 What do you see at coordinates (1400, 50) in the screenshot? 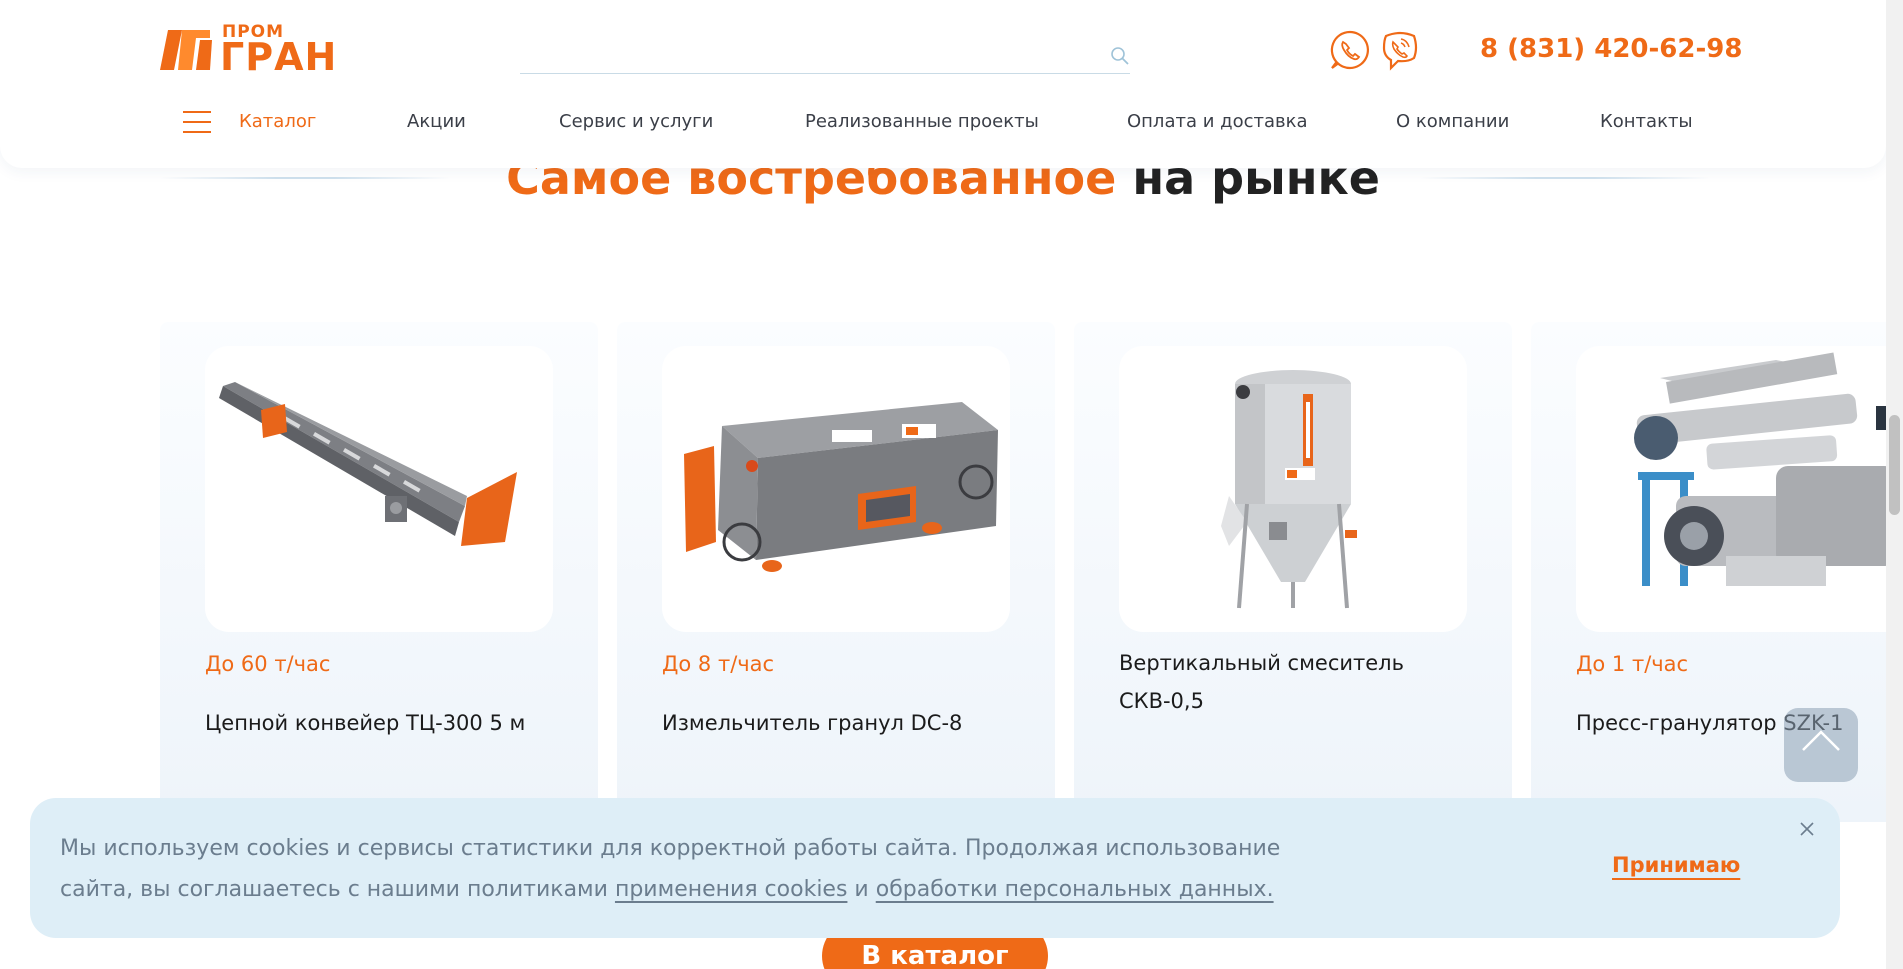
I see `viber-icon` at bounding box center [1400, 50].